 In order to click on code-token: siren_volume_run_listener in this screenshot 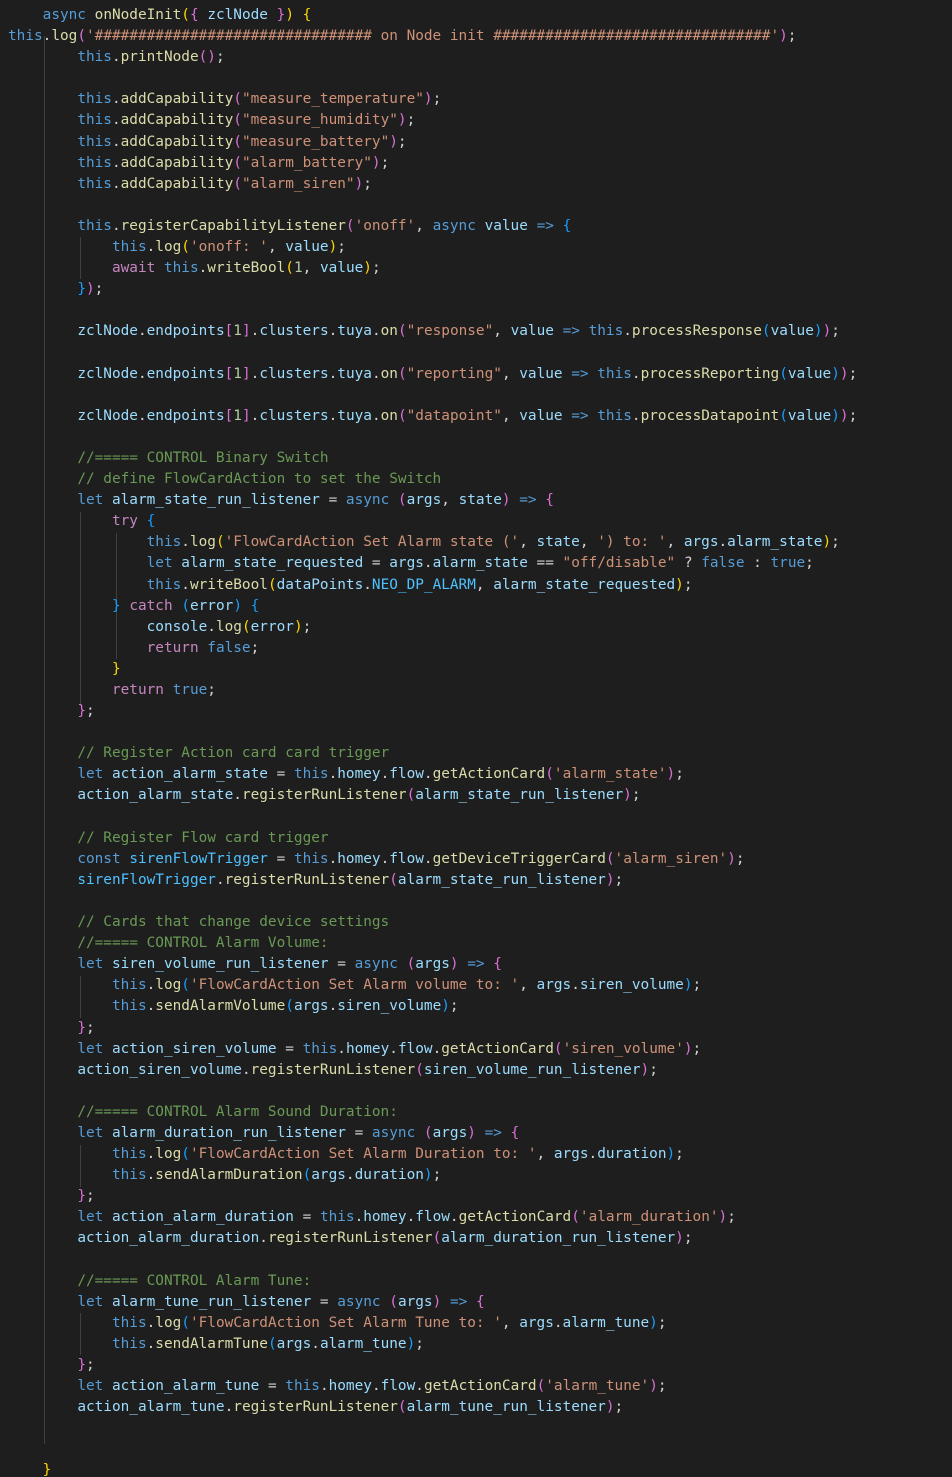, I will do `click(532, 1069)`.